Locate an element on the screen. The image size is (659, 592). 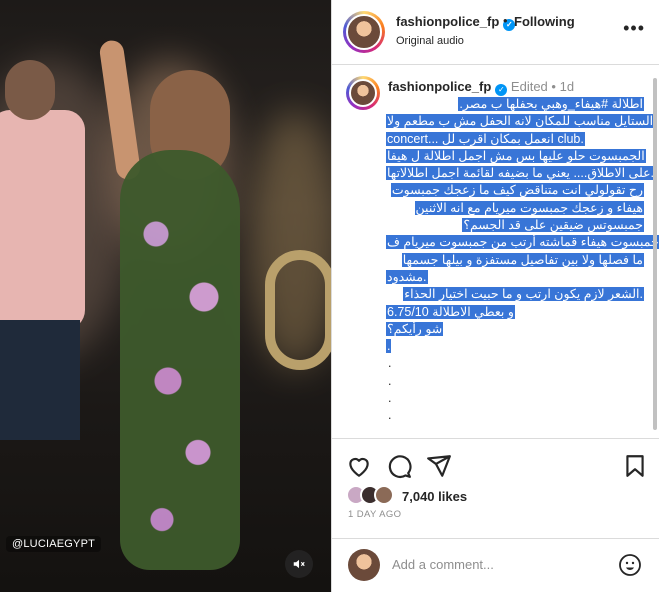
speaker-muted-icon is located at coordinates (299, 564).